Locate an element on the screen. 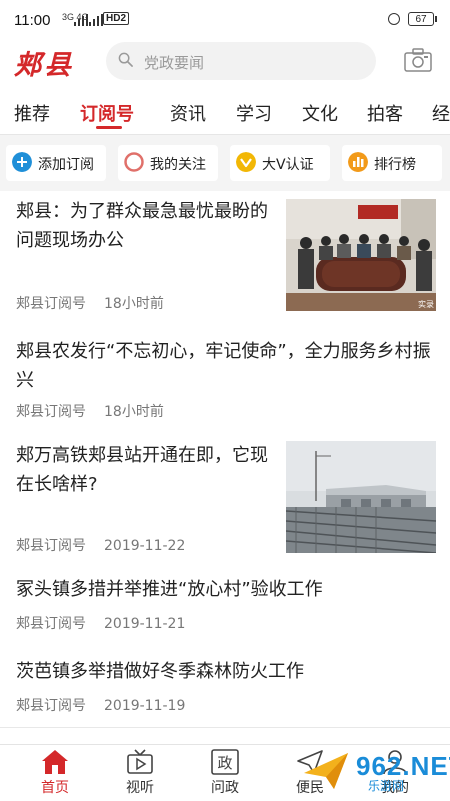  camera-icon is located at coordinates (418, 60).